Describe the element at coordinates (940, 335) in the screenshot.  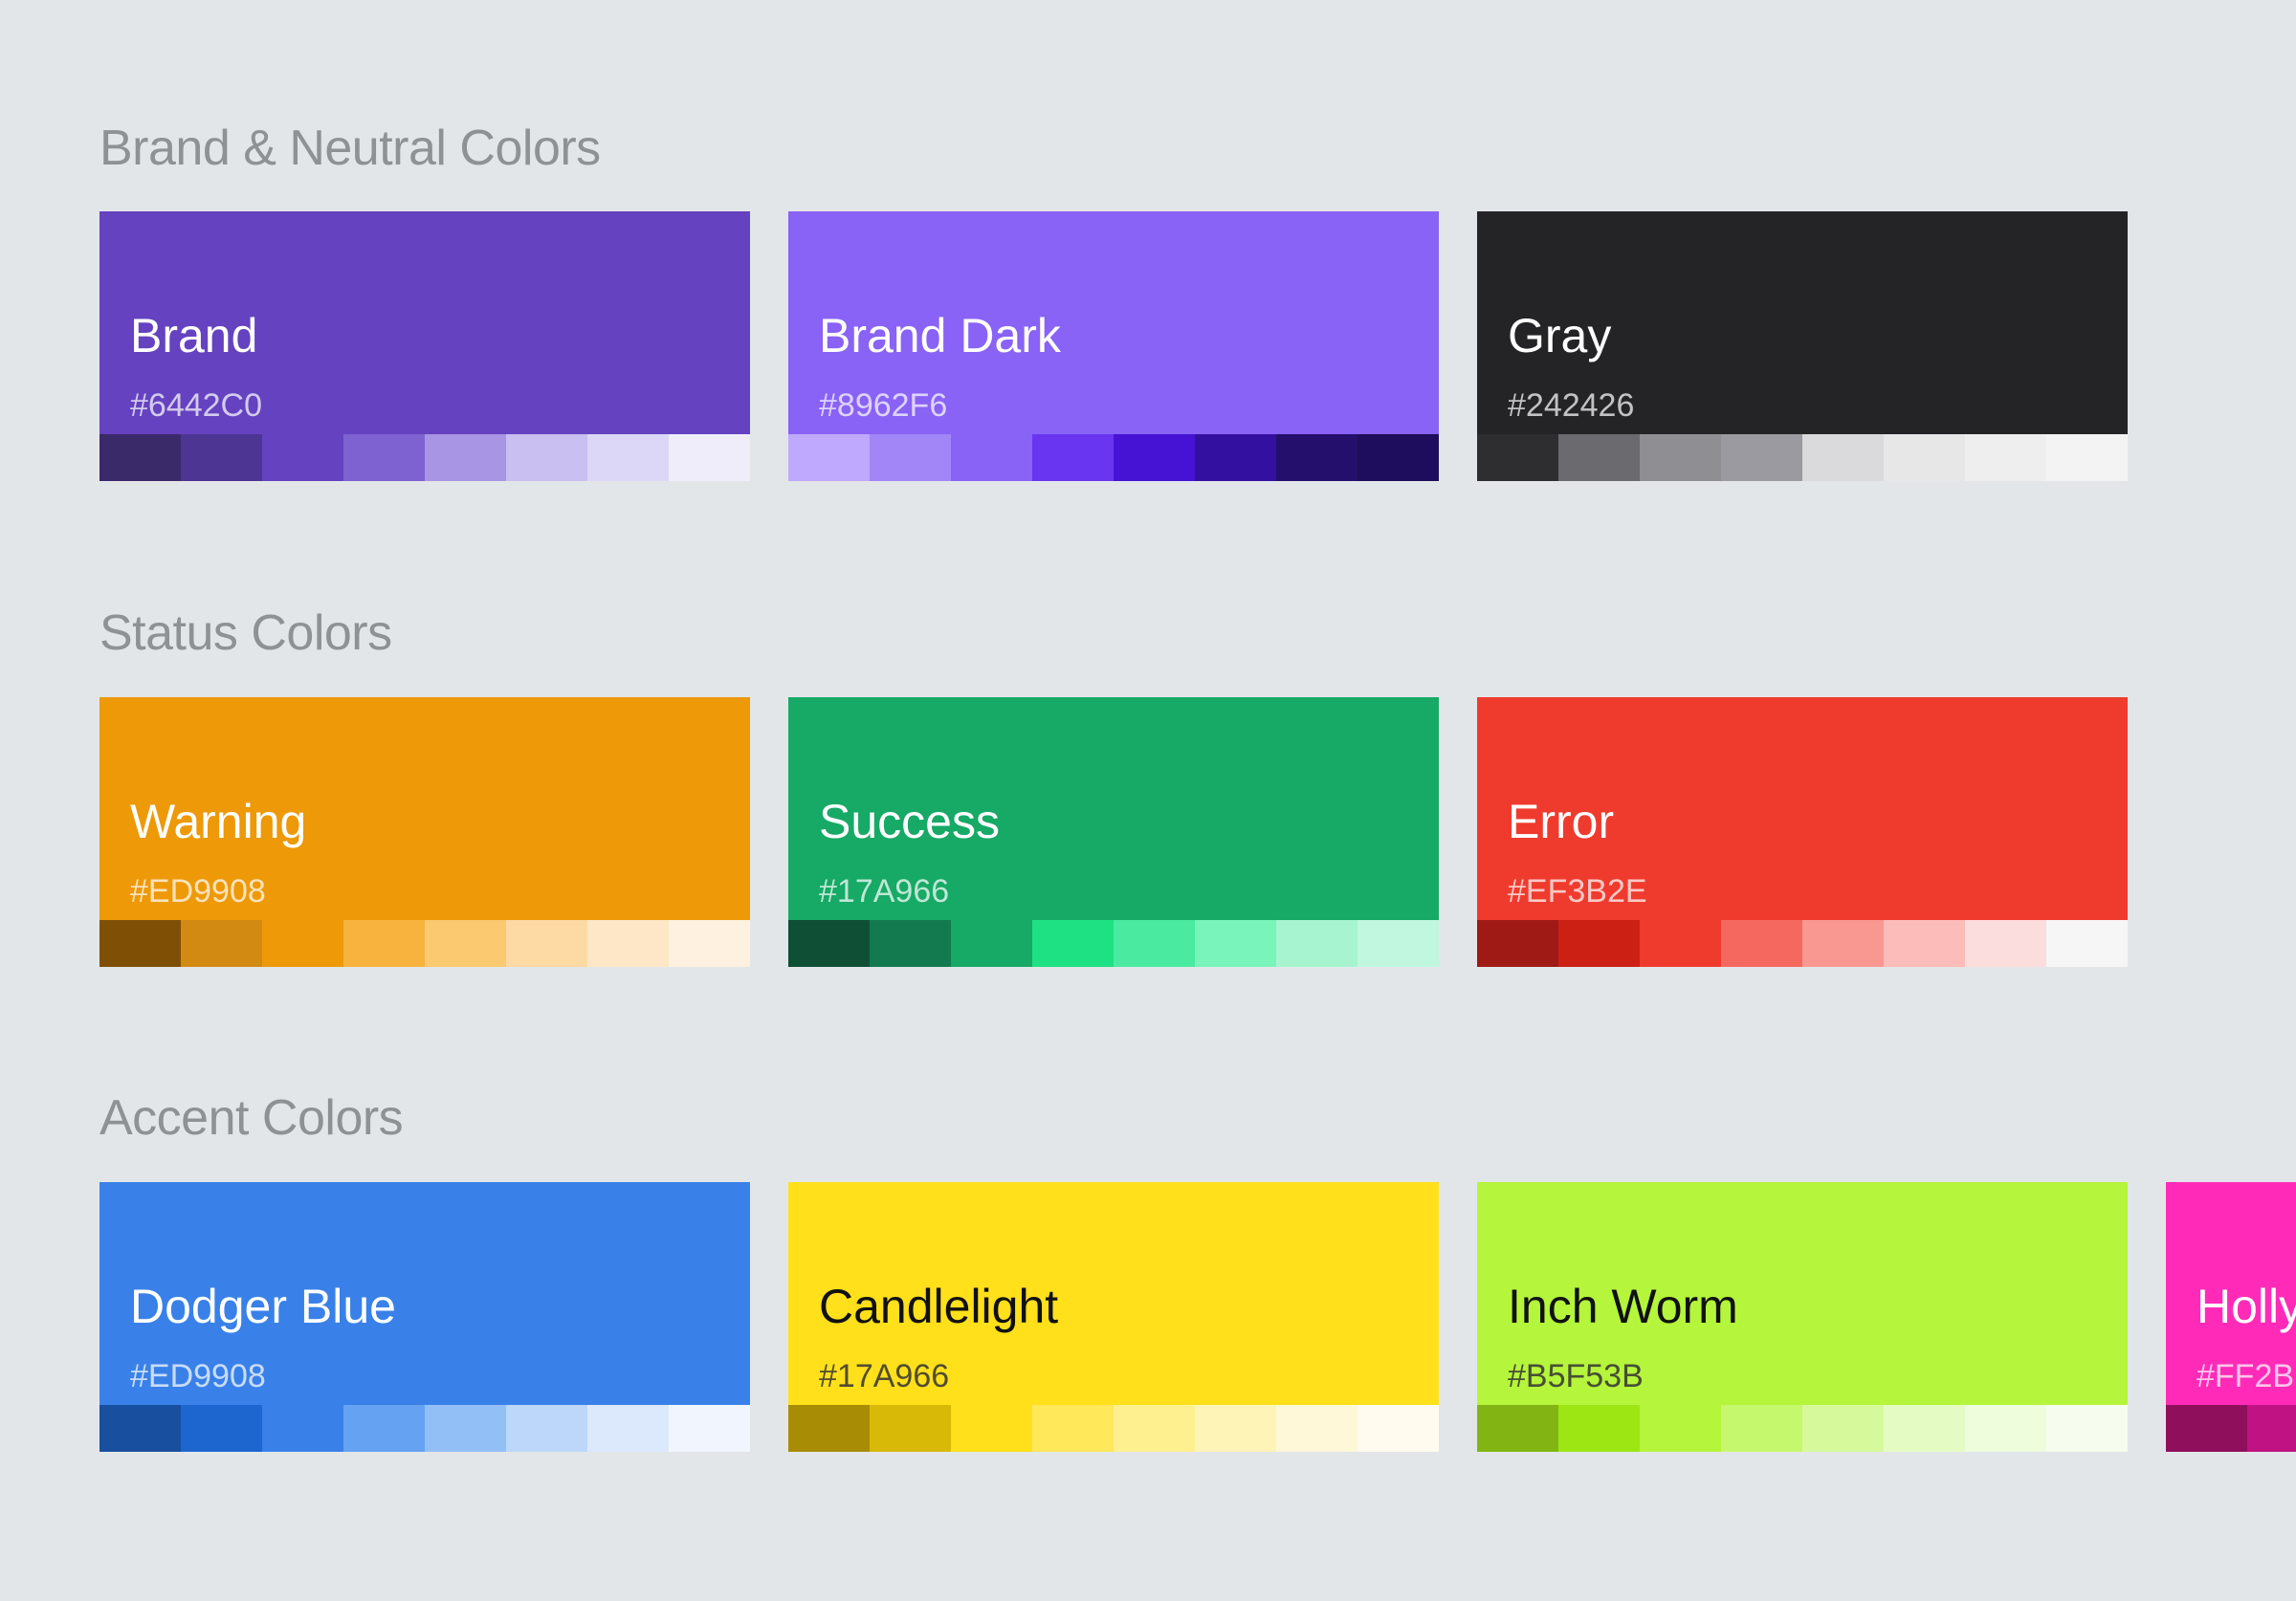
I see `color-name: Brand Dark` at that location.